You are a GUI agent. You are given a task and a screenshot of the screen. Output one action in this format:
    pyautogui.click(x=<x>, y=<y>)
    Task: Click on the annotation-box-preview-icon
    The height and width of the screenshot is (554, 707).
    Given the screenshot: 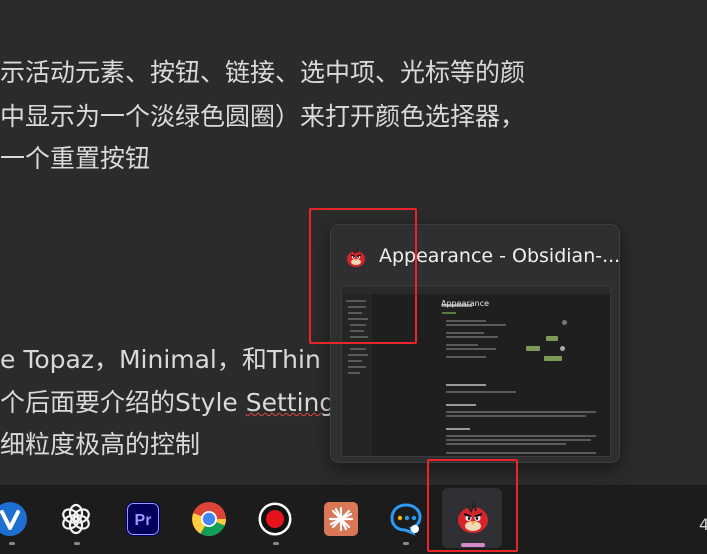 What is the action you would take?
    pyautogui.click(x=363, y=276)
    